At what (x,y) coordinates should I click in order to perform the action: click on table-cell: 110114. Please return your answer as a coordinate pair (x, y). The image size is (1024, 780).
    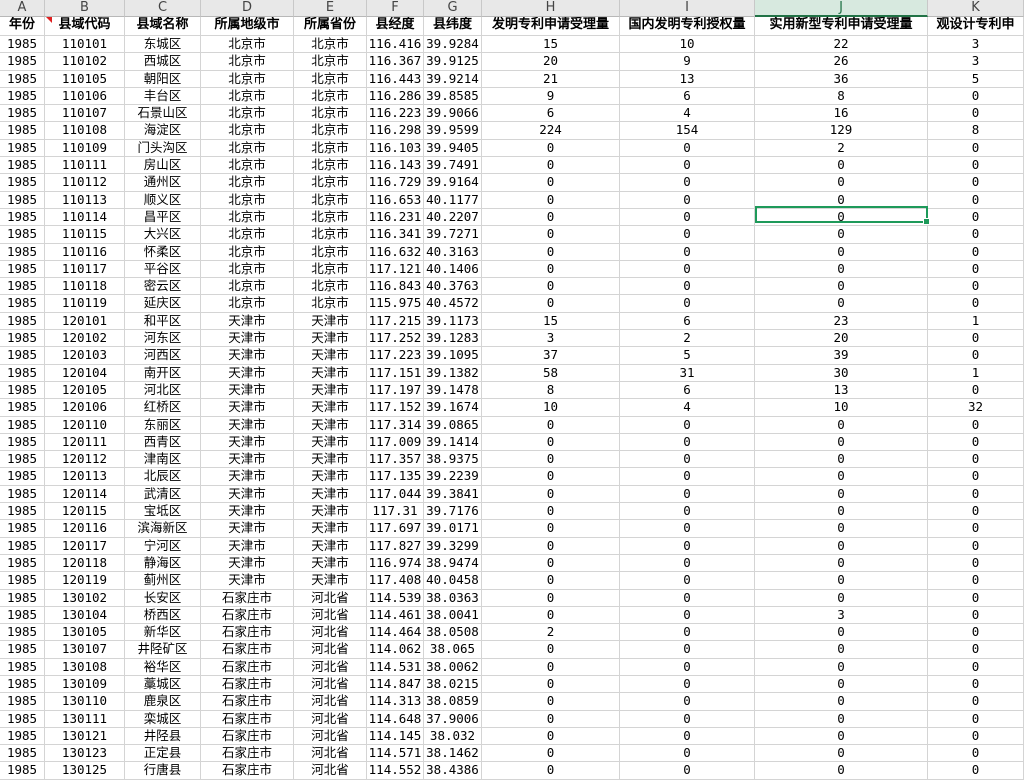
    Looking at the image, I should click on (85, 217).